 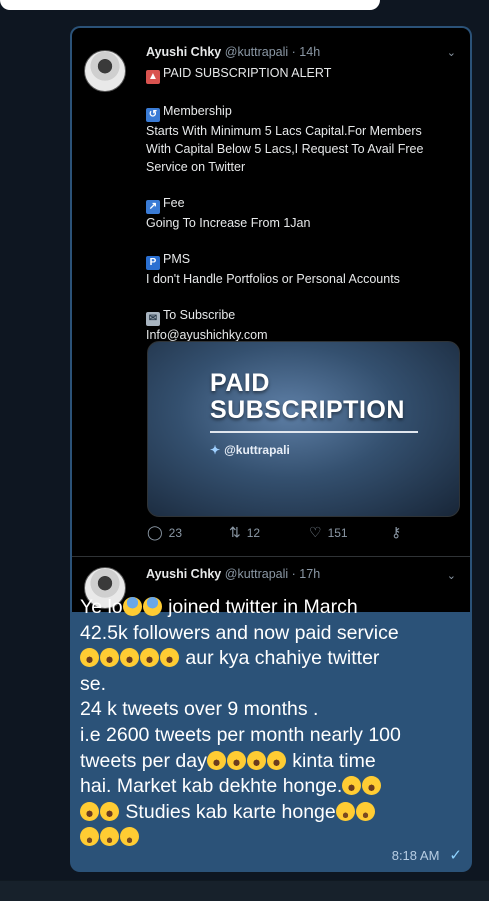 What do you see at coordinates (337, 533) in the screenshot?
I see `like-count: 151` at bounding box center [337, 533].